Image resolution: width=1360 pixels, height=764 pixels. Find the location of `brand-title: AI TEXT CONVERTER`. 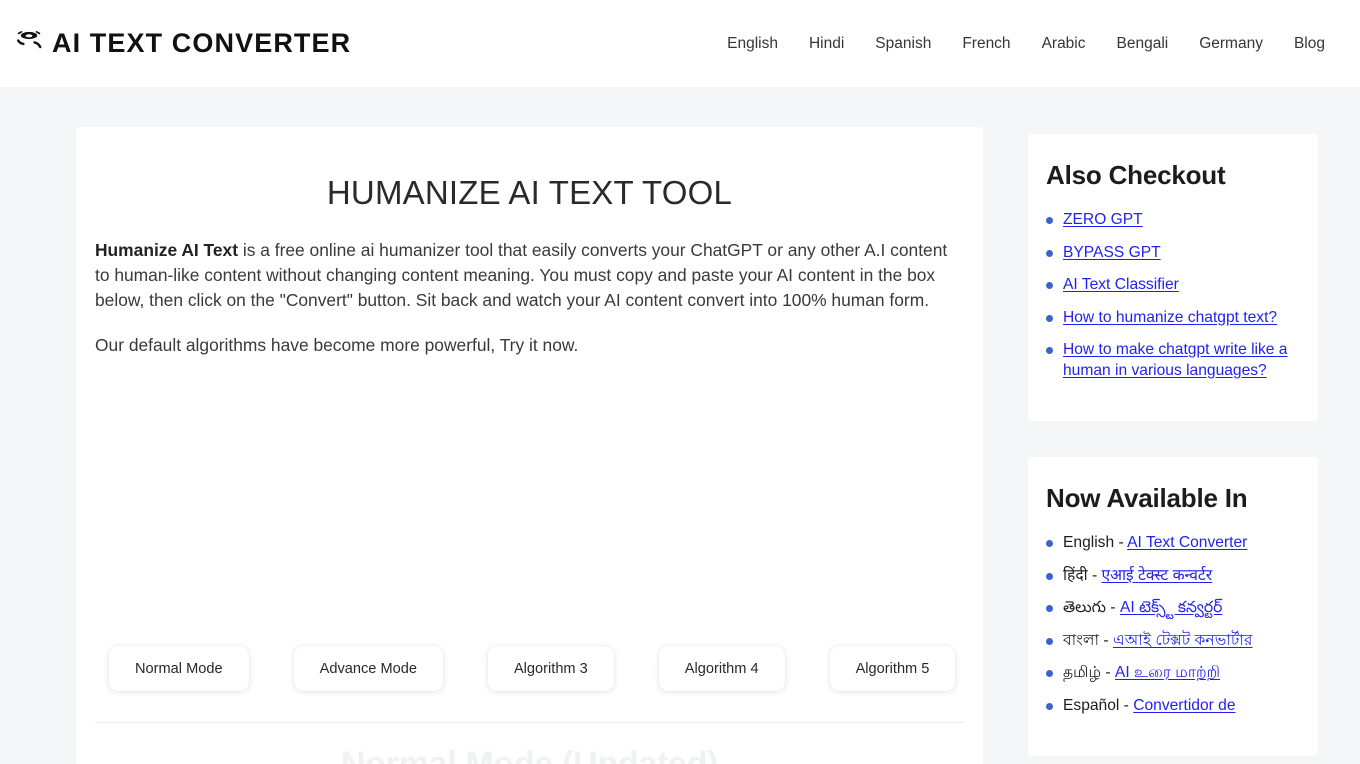

brand-title: AI TEXT CONVERTER is located at coordinates (202, 43).